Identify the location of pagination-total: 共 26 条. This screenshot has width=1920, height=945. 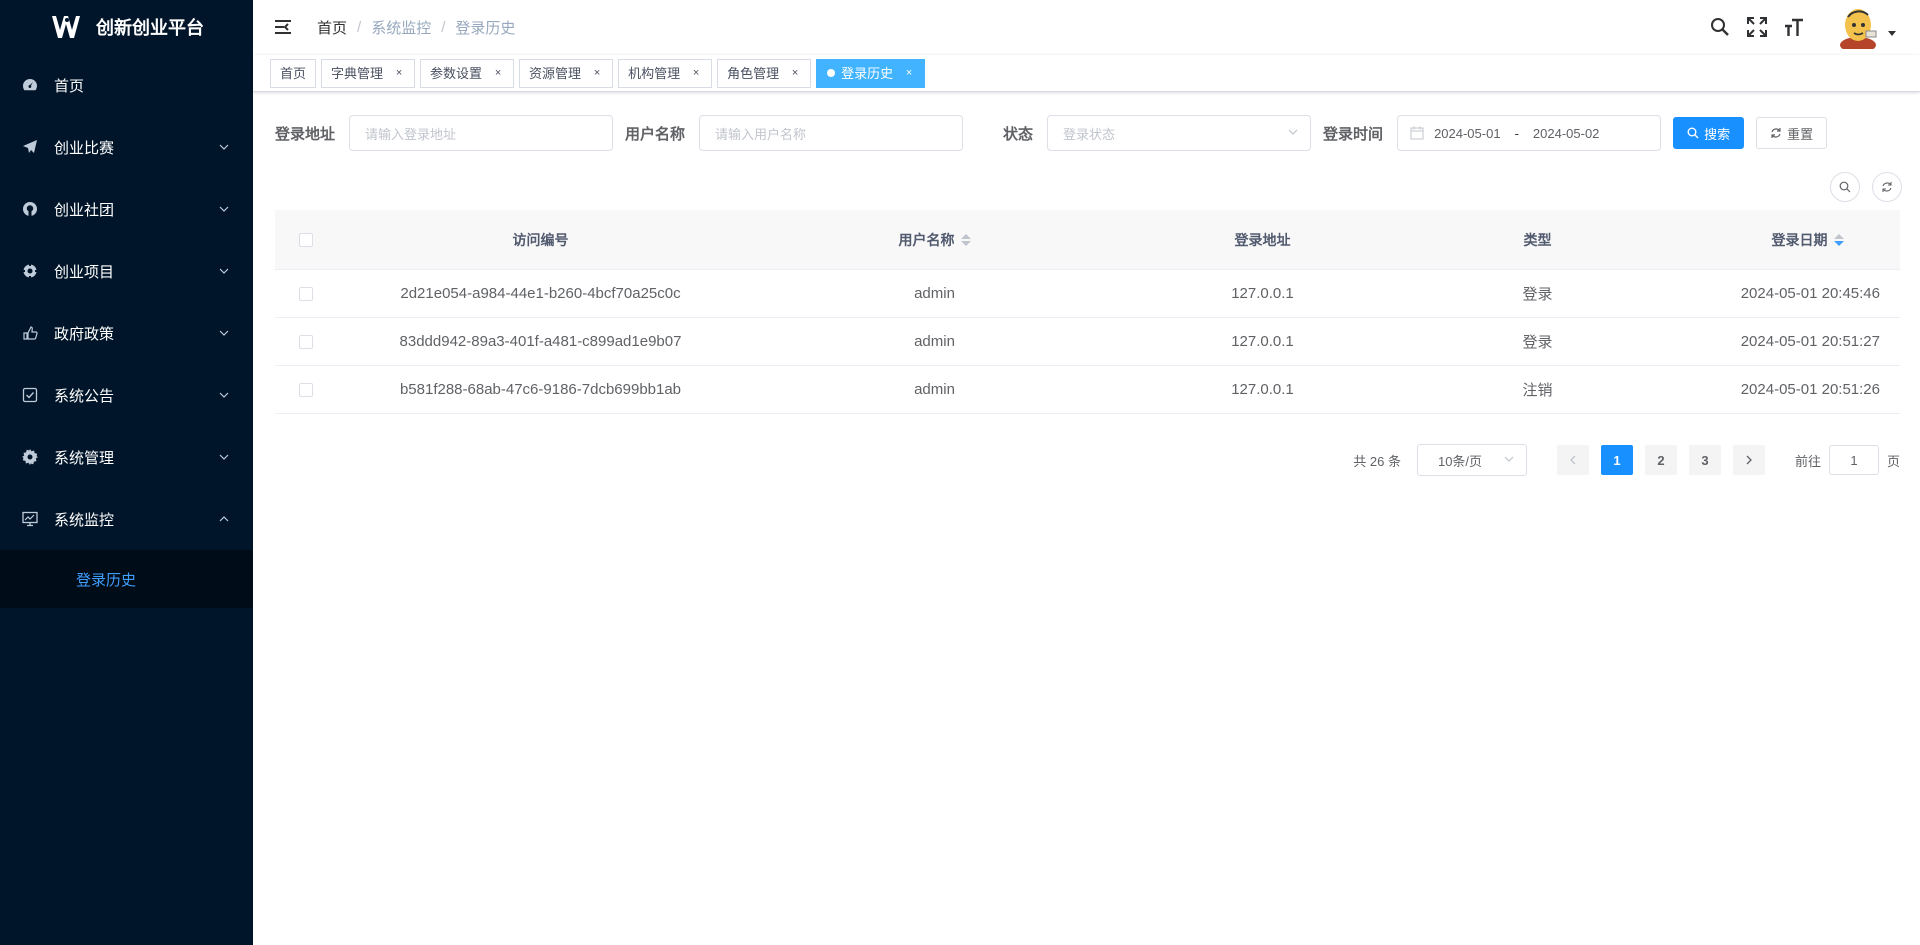
(1377, 461).